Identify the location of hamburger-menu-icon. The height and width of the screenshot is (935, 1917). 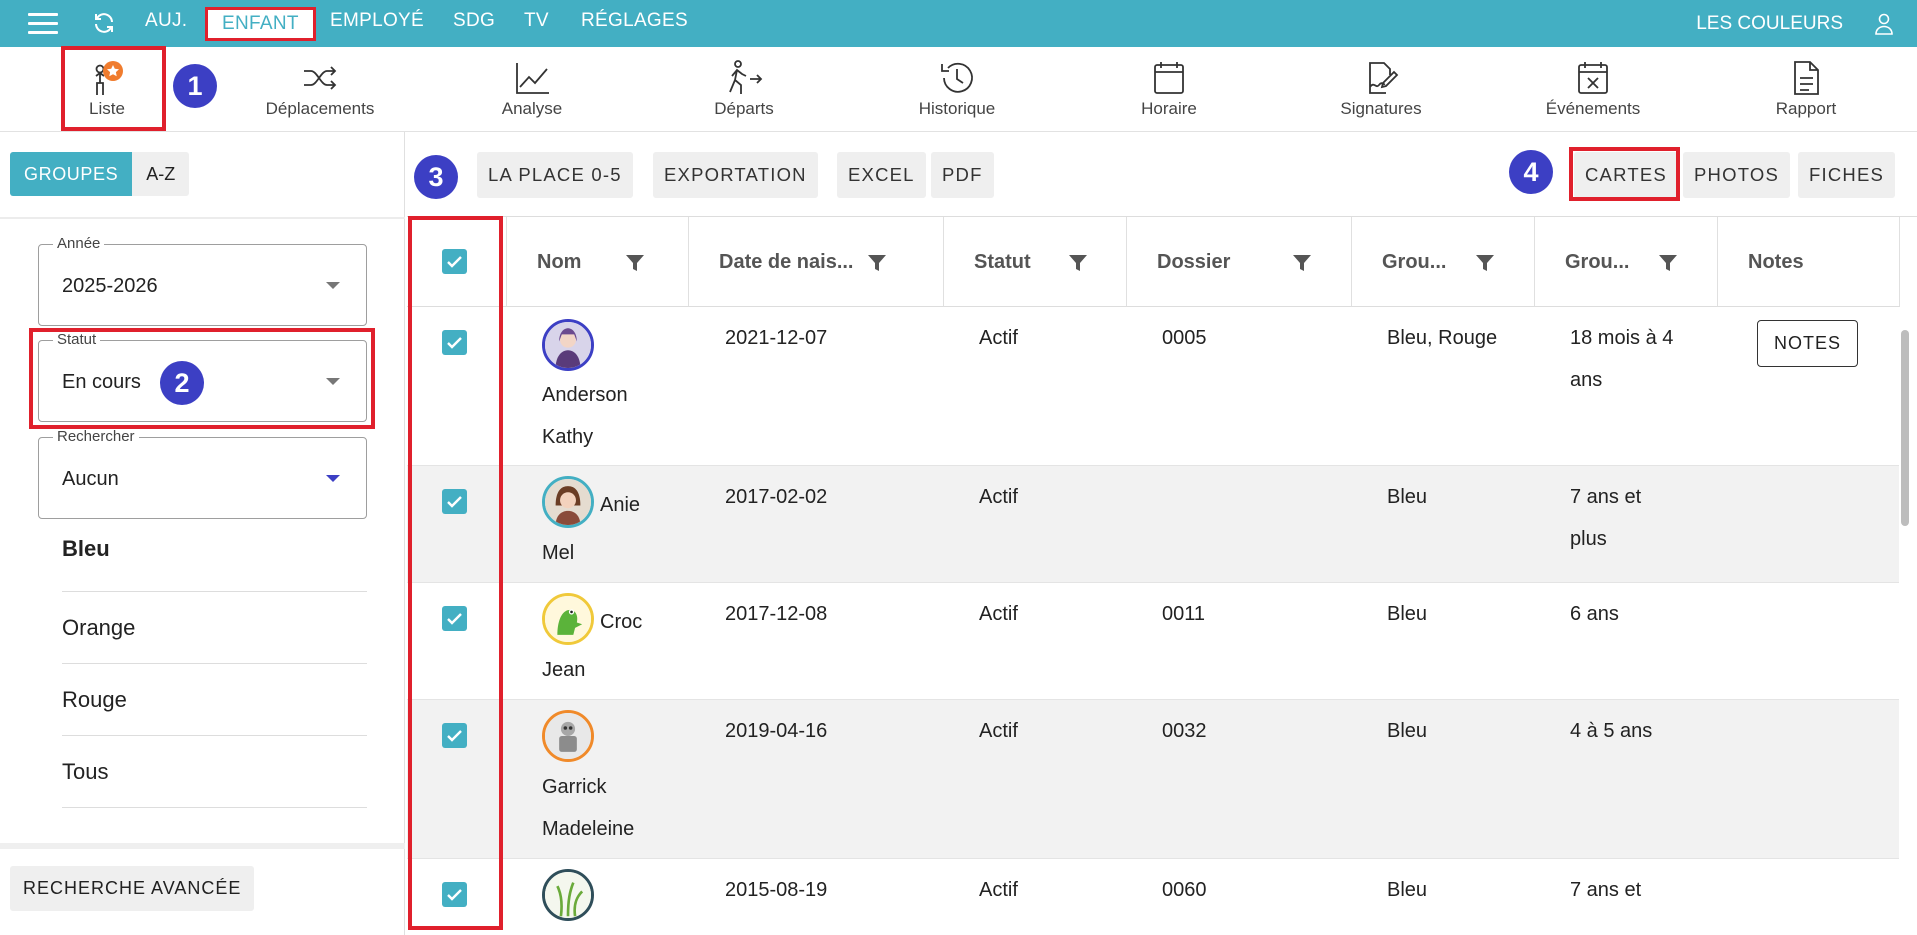
(43, 23).